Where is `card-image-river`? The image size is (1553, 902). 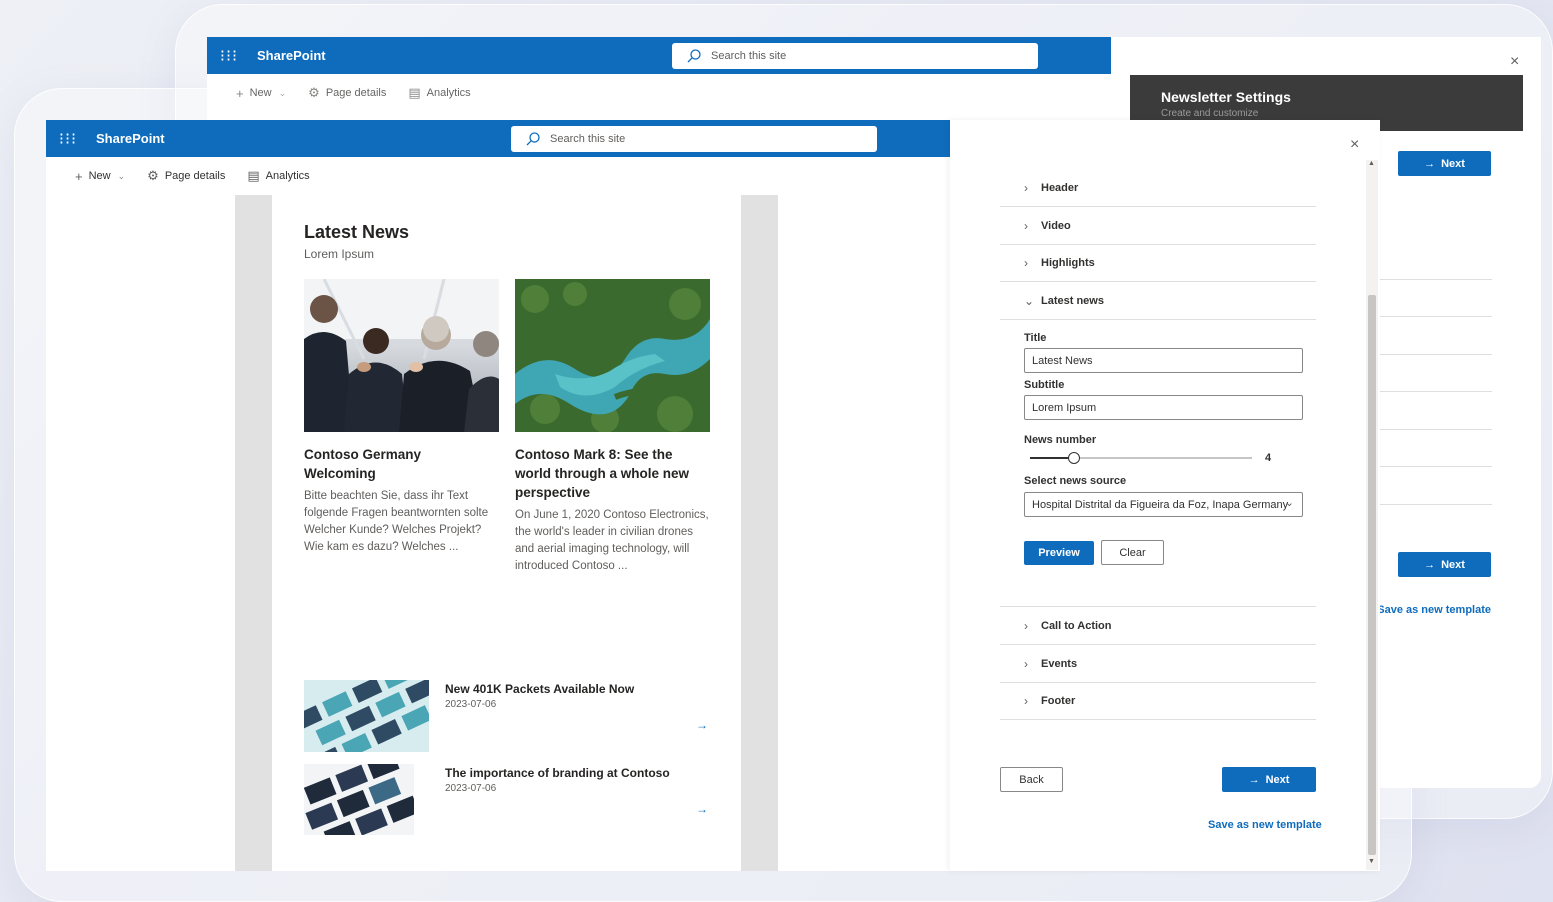 card-image-river is located at coordinates (612, 355).